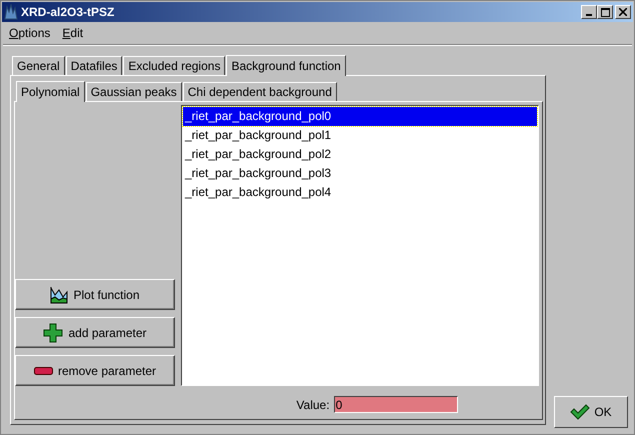  I want to click on add-parameter-button: add parameter, so click(95, 332).